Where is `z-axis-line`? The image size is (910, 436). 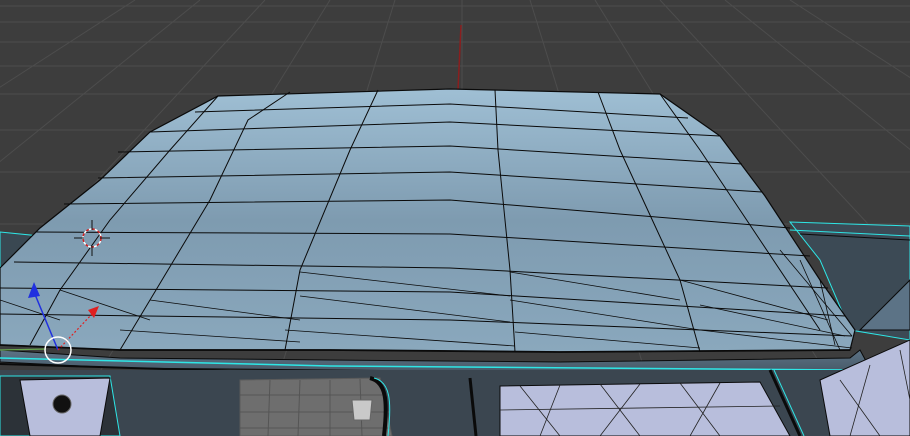
z-axis-line is located at coordinates (459, 57).